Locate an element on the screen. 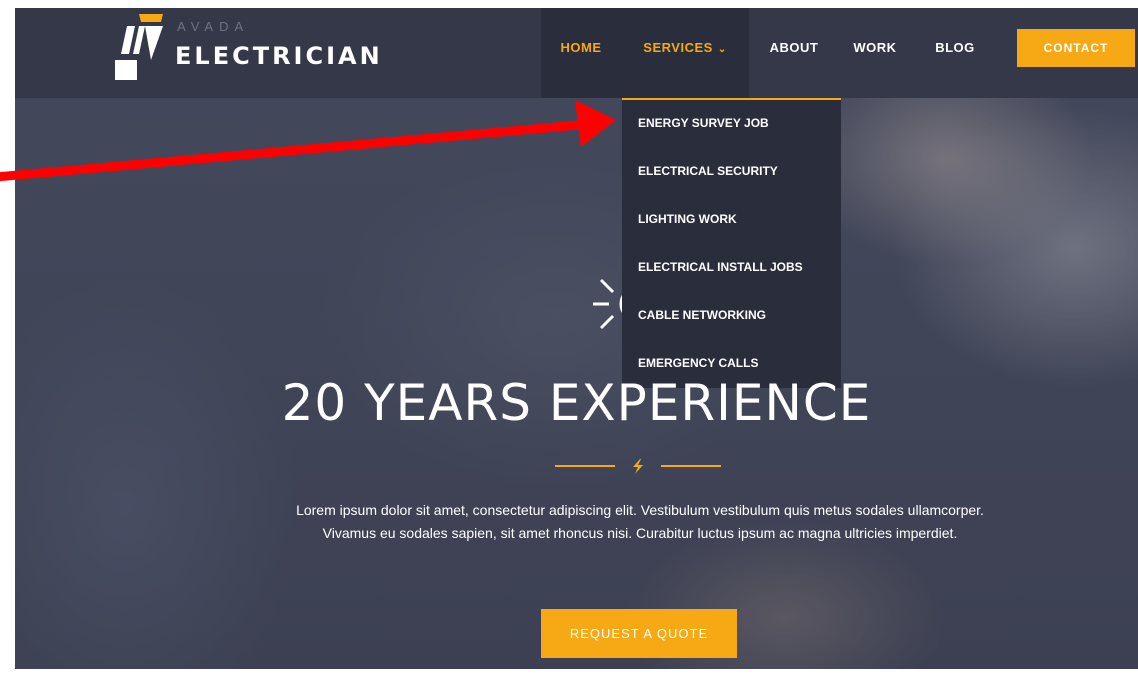 The width and height of the screenshot is (1138, 676). nav-item-work: WORK is located at coordinates (875, 53).